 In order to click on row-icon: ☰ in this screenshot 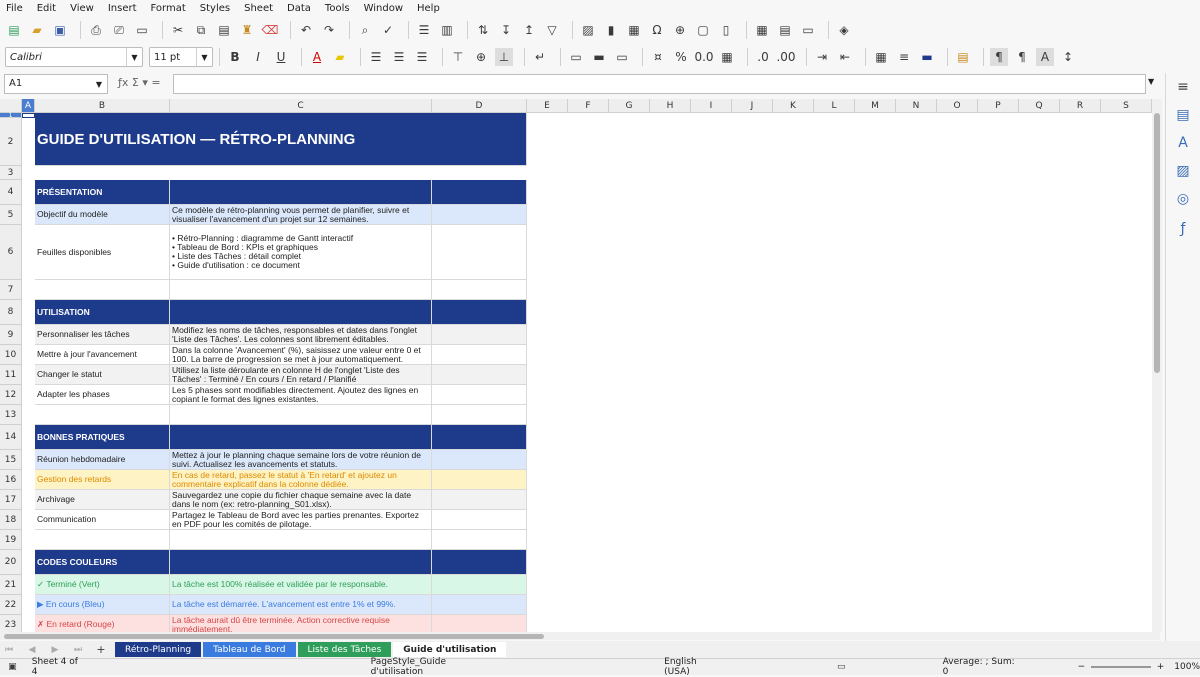, I will do `click(424, 30)`.